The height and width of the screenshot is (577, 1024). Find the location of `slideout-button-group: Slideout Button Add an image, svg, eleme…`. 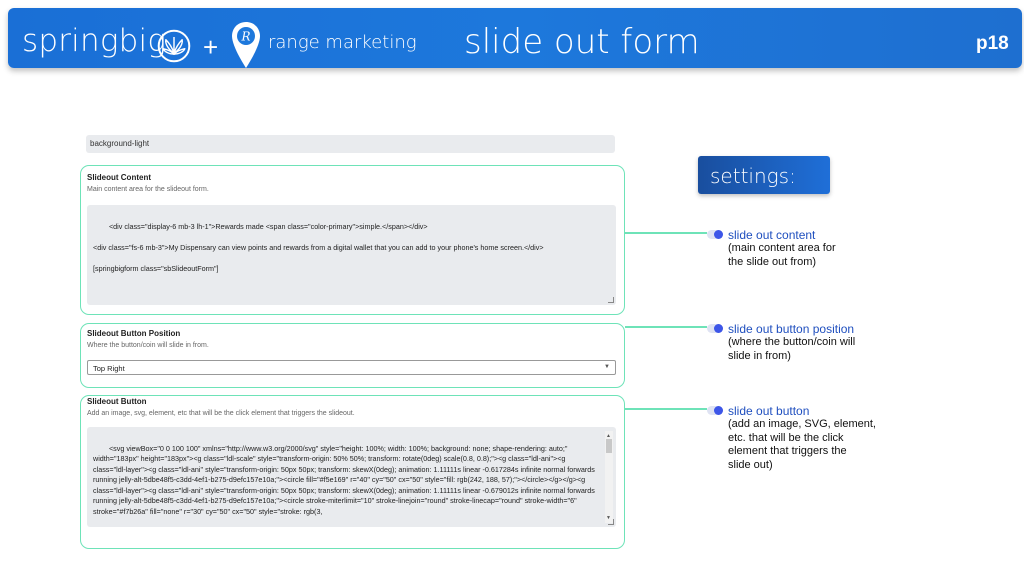

slideout-button-group: Slideout Button Add an image, svg, eleme… is located at coordinates (352, 472).